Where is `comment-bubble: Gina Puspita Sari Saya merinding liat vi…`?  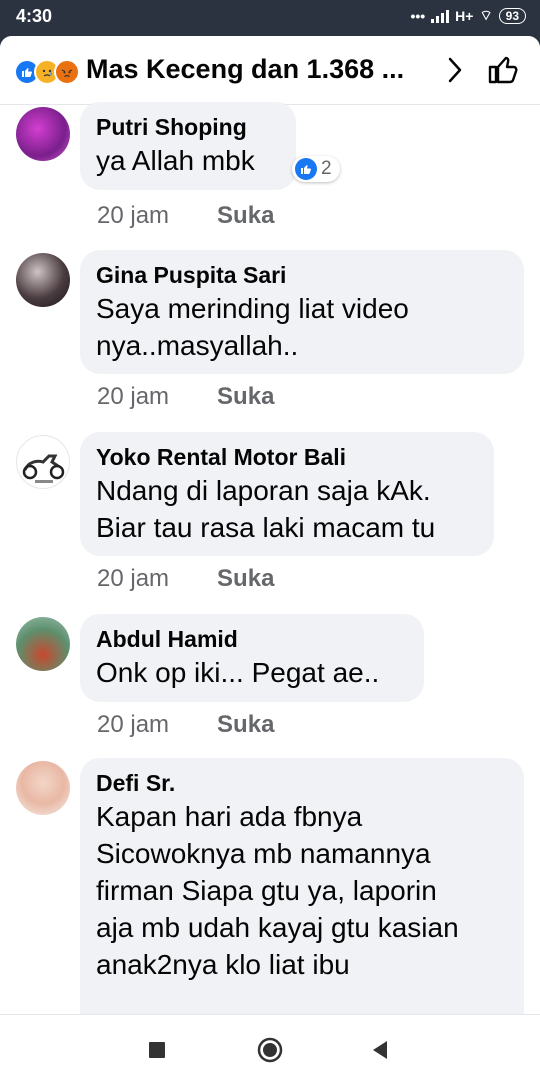
comment-bubble: Gina Puspita Sari Saya merinding liat vi… is located at coordinates (302, 312).